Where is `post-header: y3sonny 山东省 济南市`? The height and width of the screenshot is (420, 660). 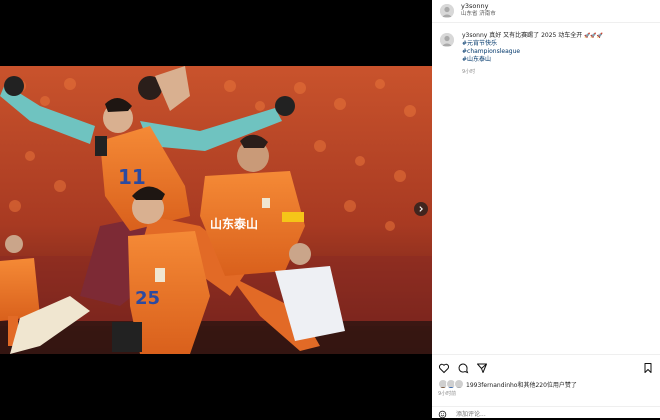
post-header: y3sonny 山东省 济南市 is located at coordinates (546, 11).